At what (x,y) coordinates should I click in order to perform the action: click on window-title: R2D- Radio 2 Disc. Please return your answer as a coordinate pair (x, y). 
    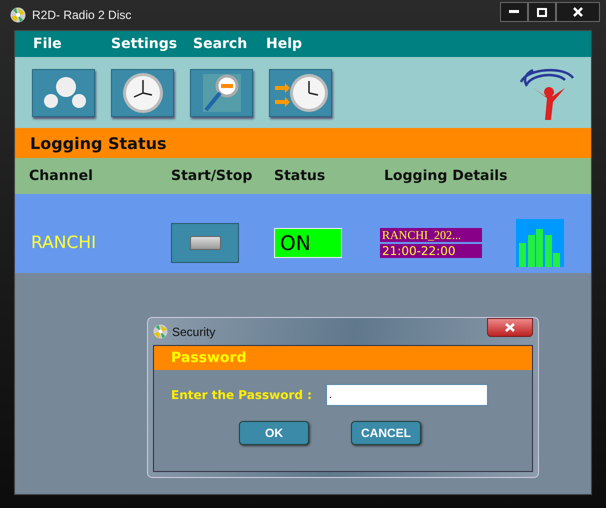
    Looking at the image, I should click on (82, 15).